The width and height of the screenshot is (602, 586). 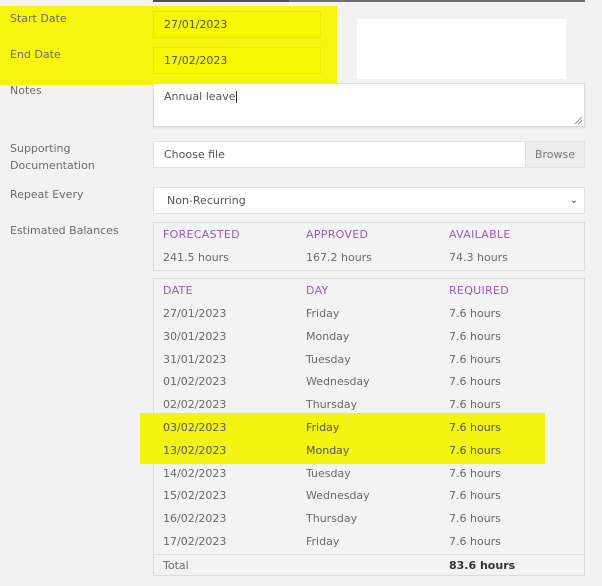 I want to click on row-date: 27/01/2023, so click(x=195, y=313).